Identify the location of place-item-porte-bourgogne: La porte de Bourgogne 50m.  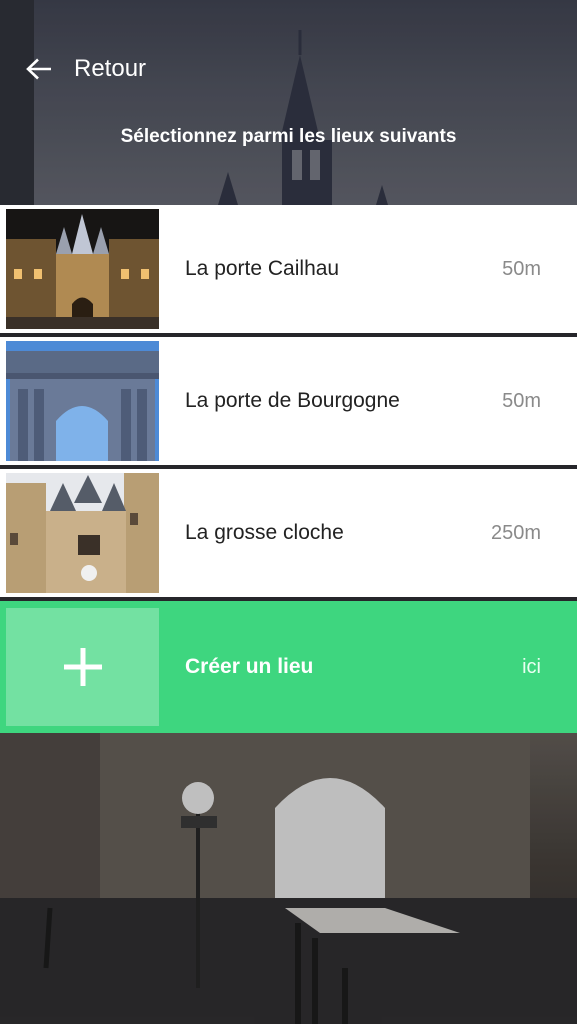
(288, 401).